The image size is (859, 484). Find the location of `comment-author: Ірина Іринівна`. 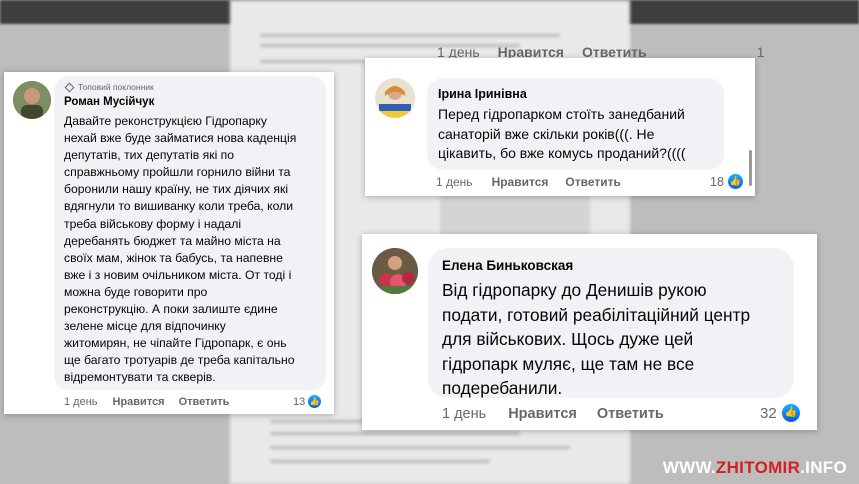

comment-author: Ірина Іринівна is located at coordinates (482, 94).